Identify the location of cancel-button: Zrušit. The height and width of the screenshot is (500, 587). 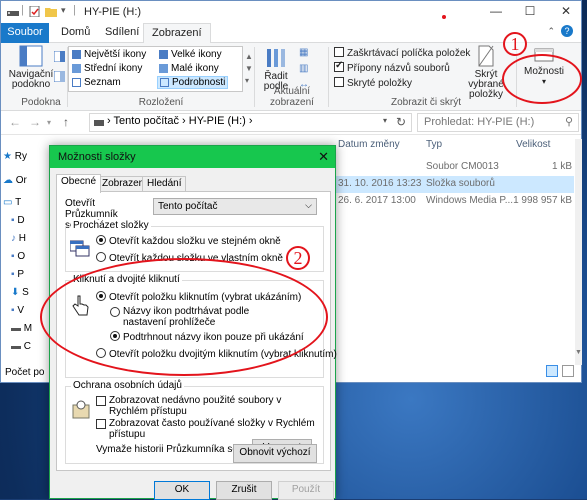
(244, 490).